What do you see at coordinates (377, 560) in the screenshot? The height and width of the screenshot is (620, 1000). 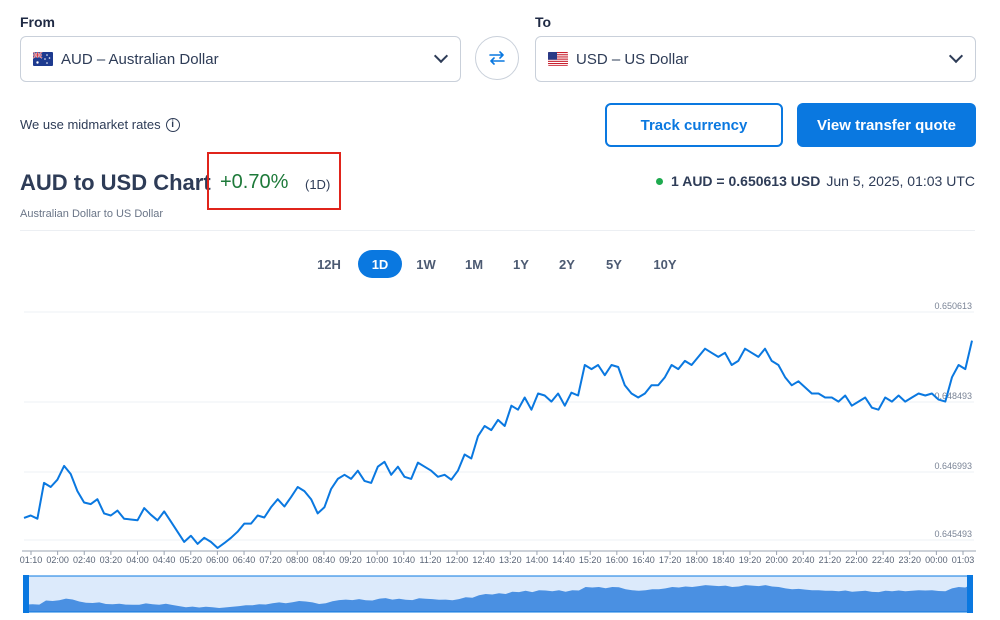 I see `x-tick-label: 10:00` at bounding box center [377, 560].